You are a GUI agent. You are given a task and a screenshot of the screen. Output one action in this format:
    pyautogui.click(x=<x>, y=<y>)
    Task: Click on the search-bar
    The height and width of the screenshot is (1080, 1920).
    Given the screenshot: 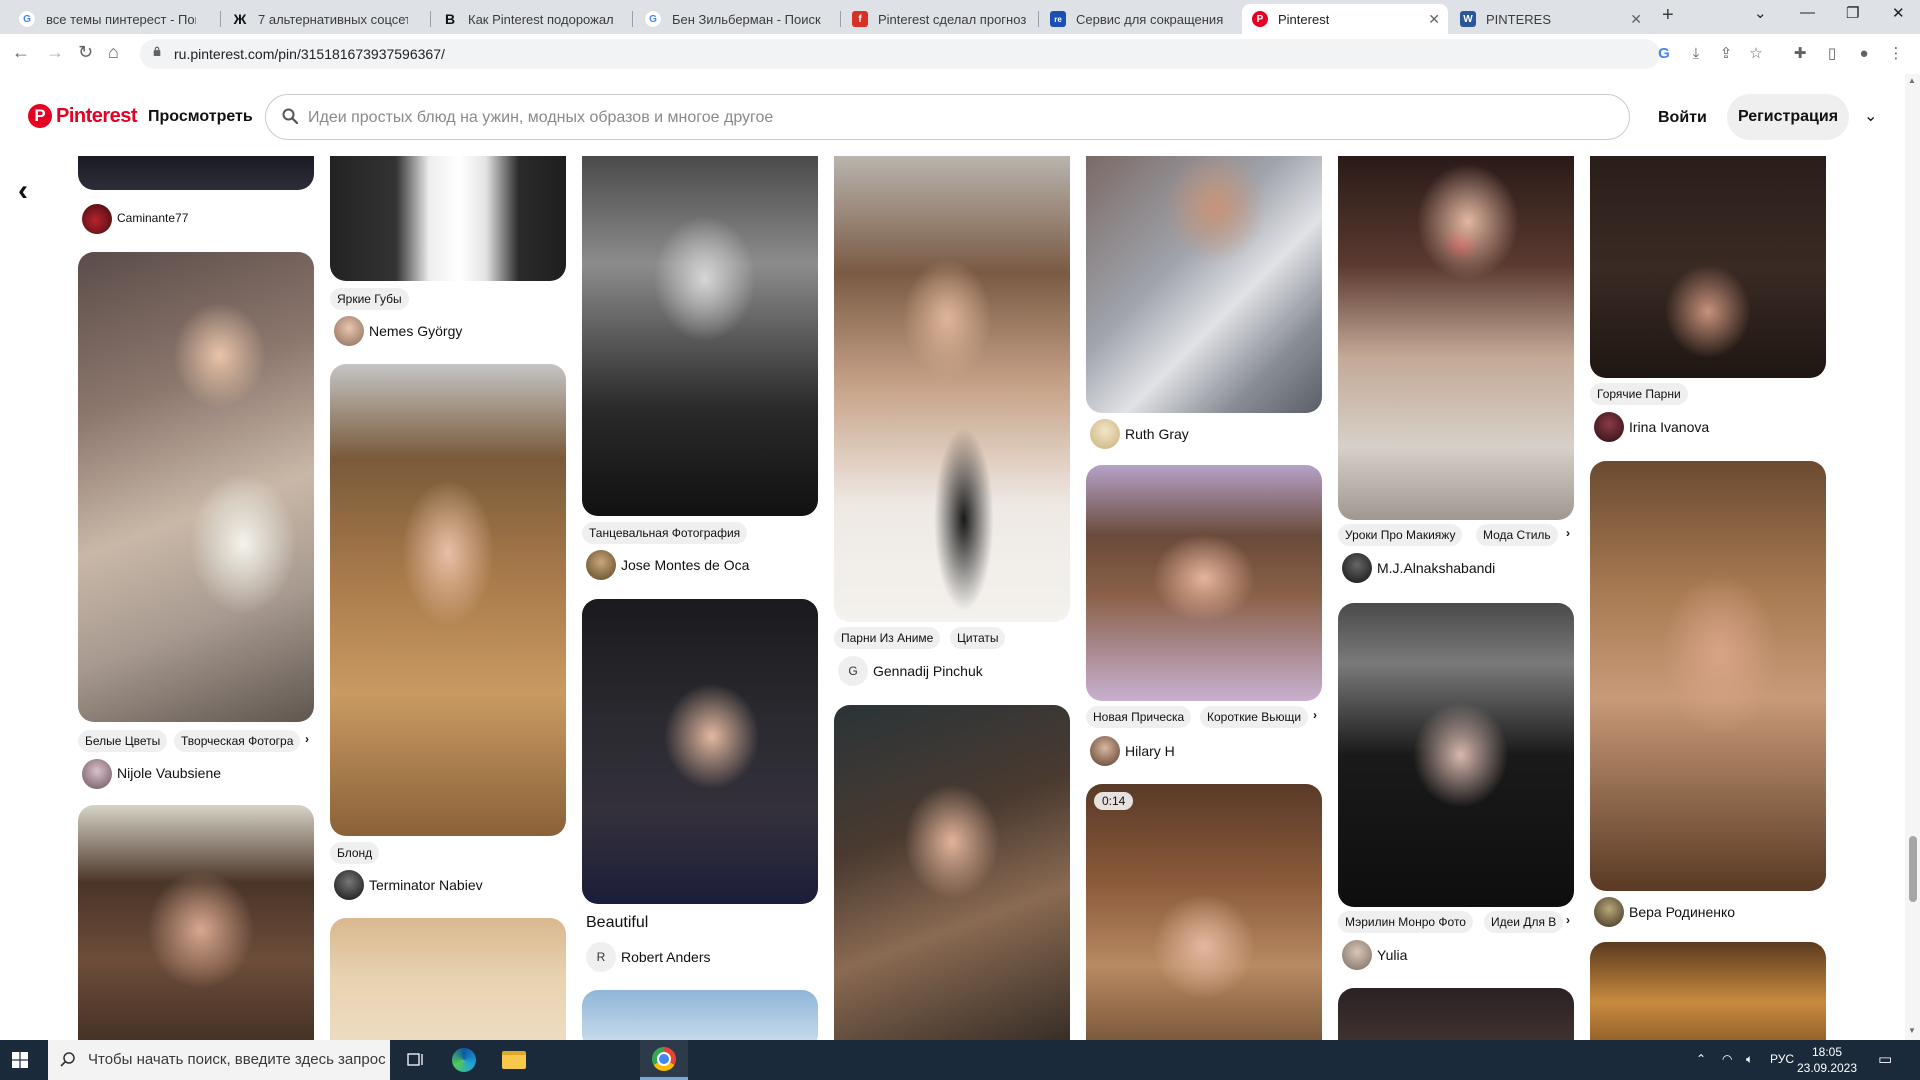 What is the action you would take?
    pyautogui.click(x=947, y=117)
    